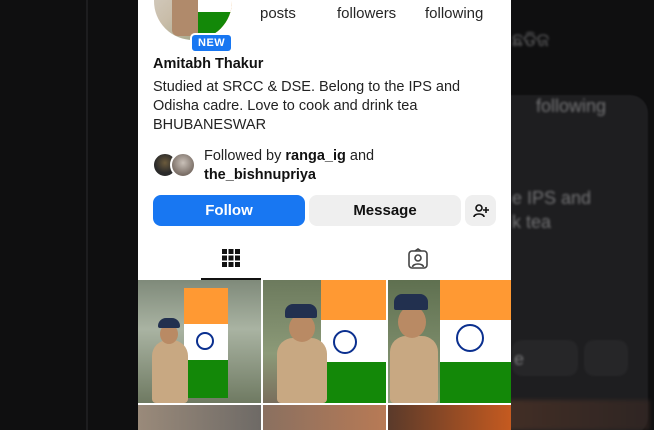  Describe the element at coordinates (278, 13) in the screenshot. I see `posts-stat-label: posts` at that location.